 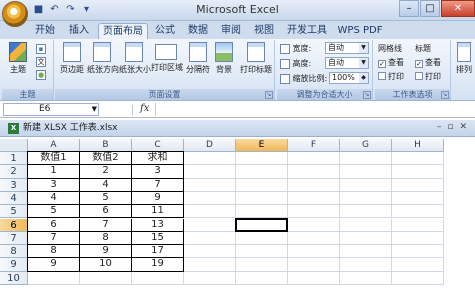 I want to click on headings-print-checkbox: 打印, so click(x=428, y=76).